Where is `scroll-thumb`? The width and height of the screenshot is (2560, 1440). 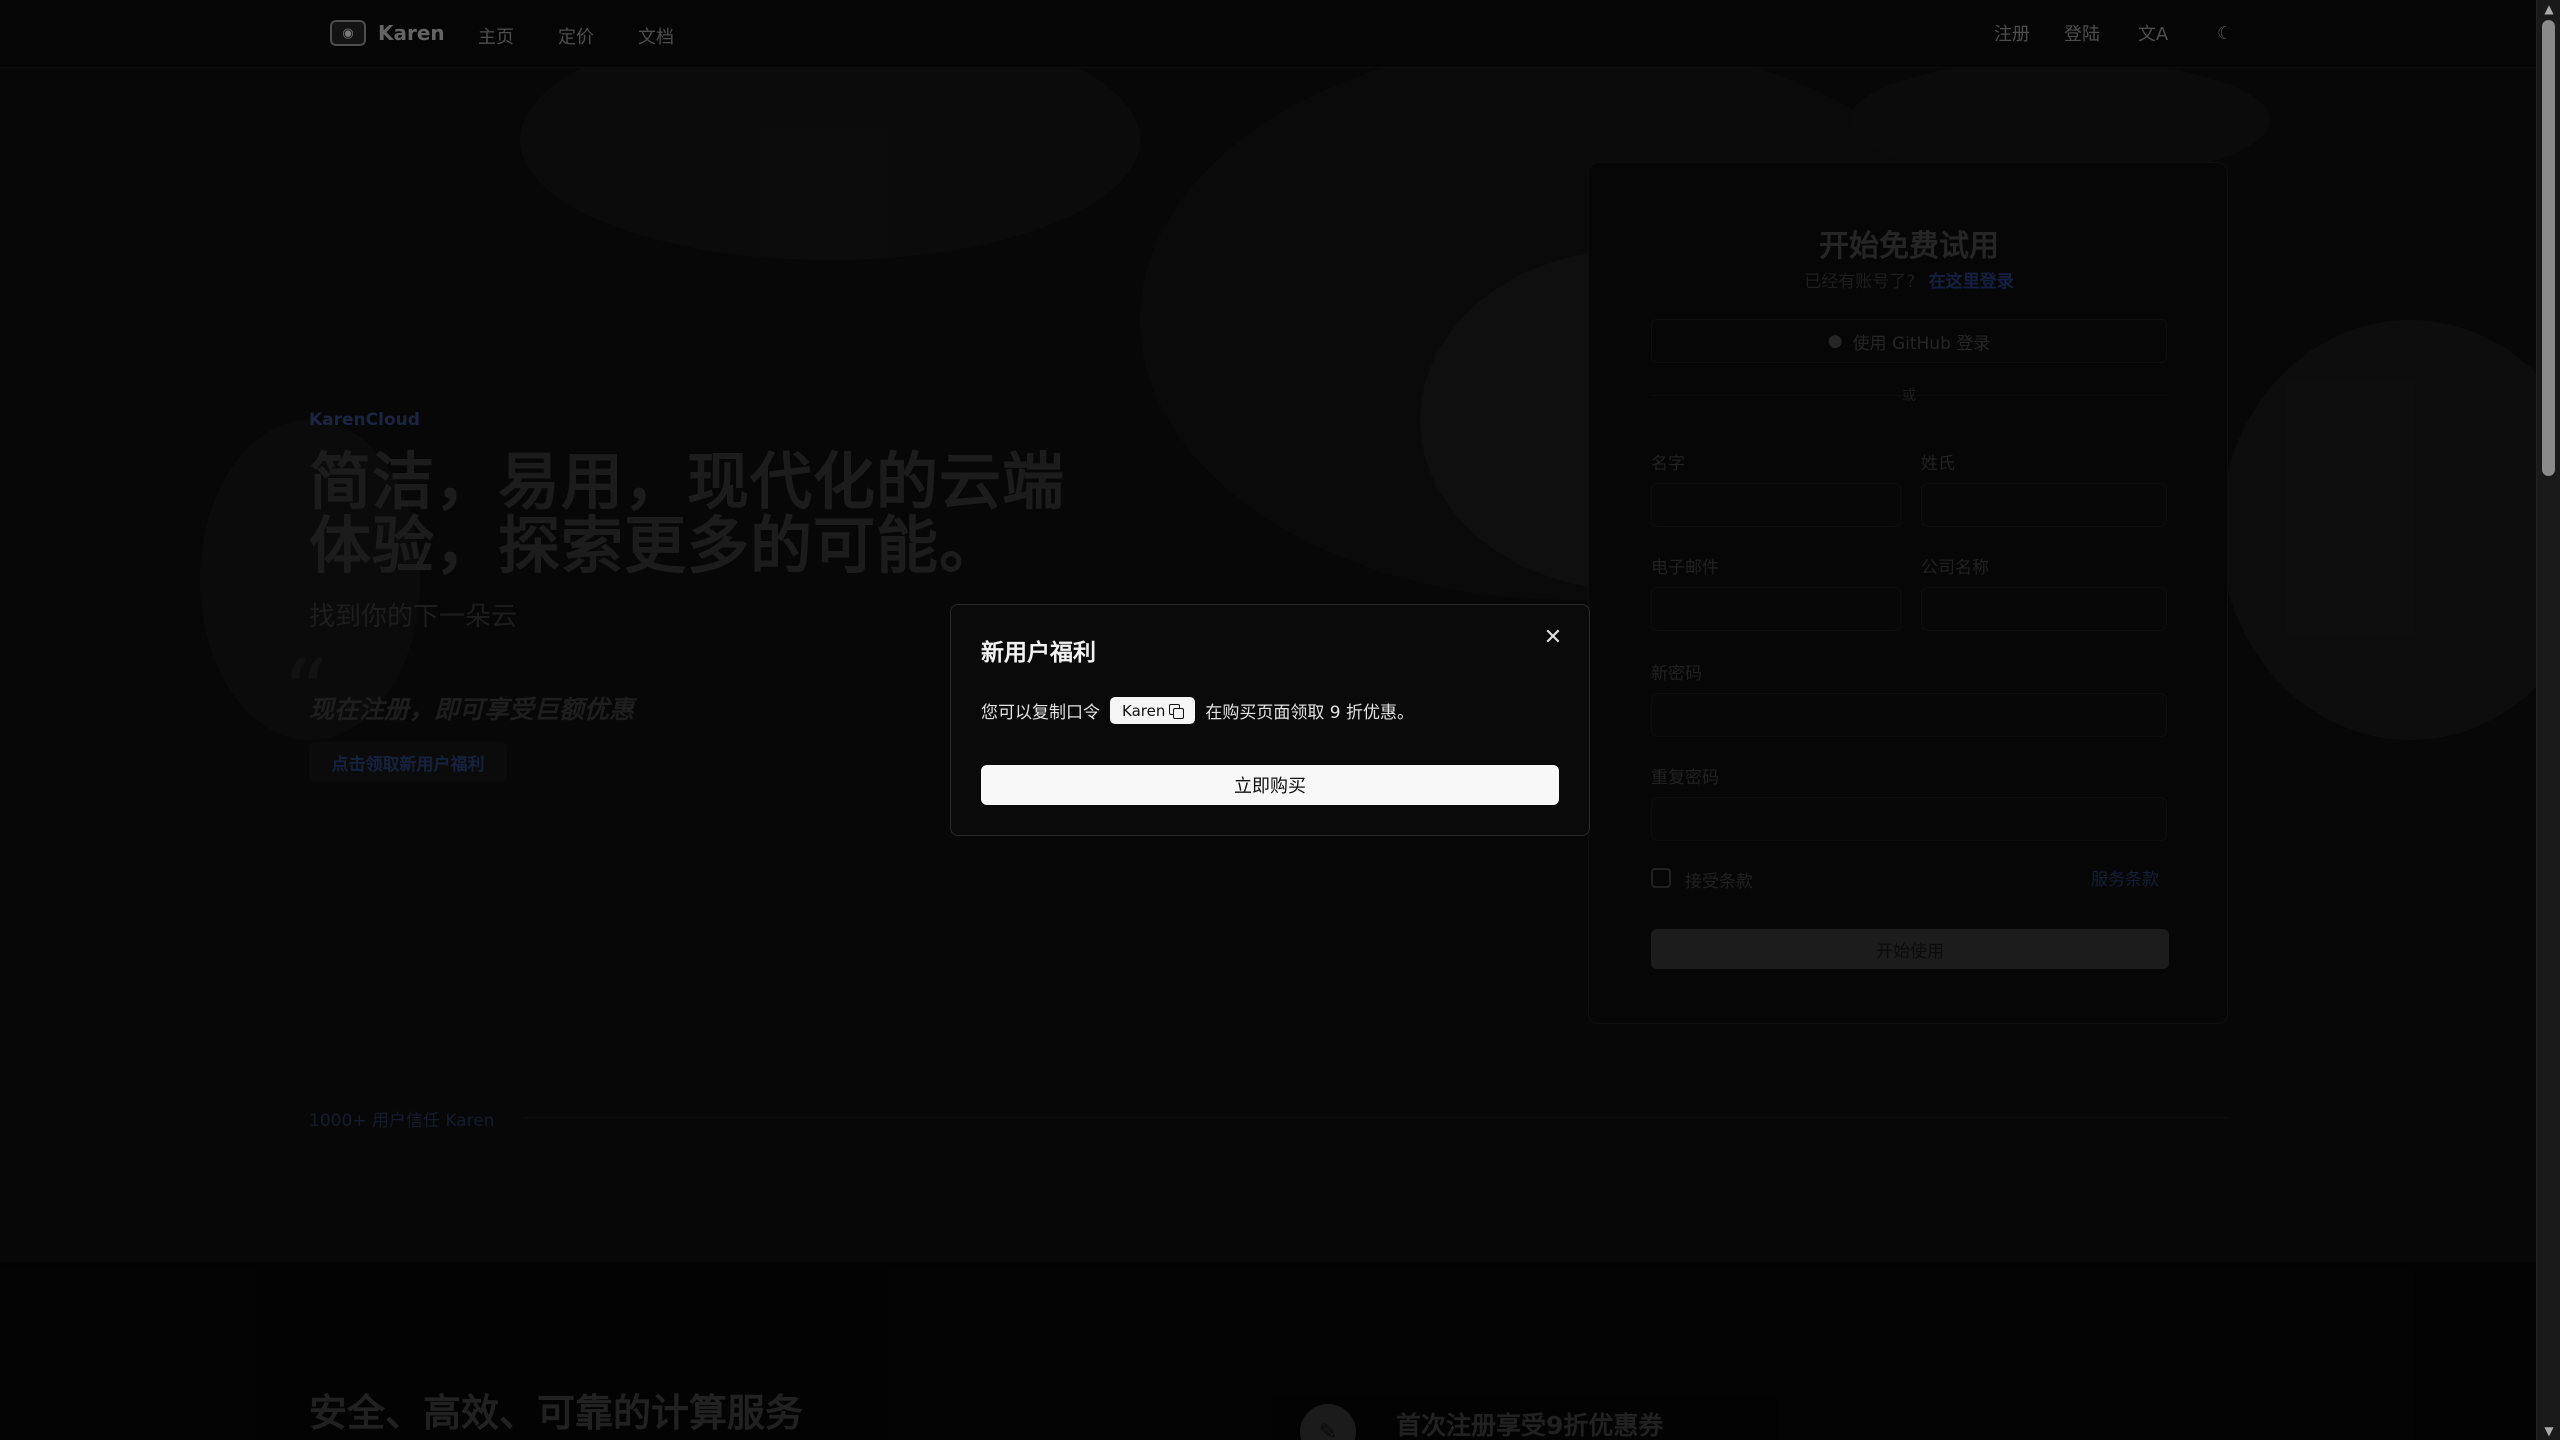 scroll-thumb is located at coordinates (2548, 248).